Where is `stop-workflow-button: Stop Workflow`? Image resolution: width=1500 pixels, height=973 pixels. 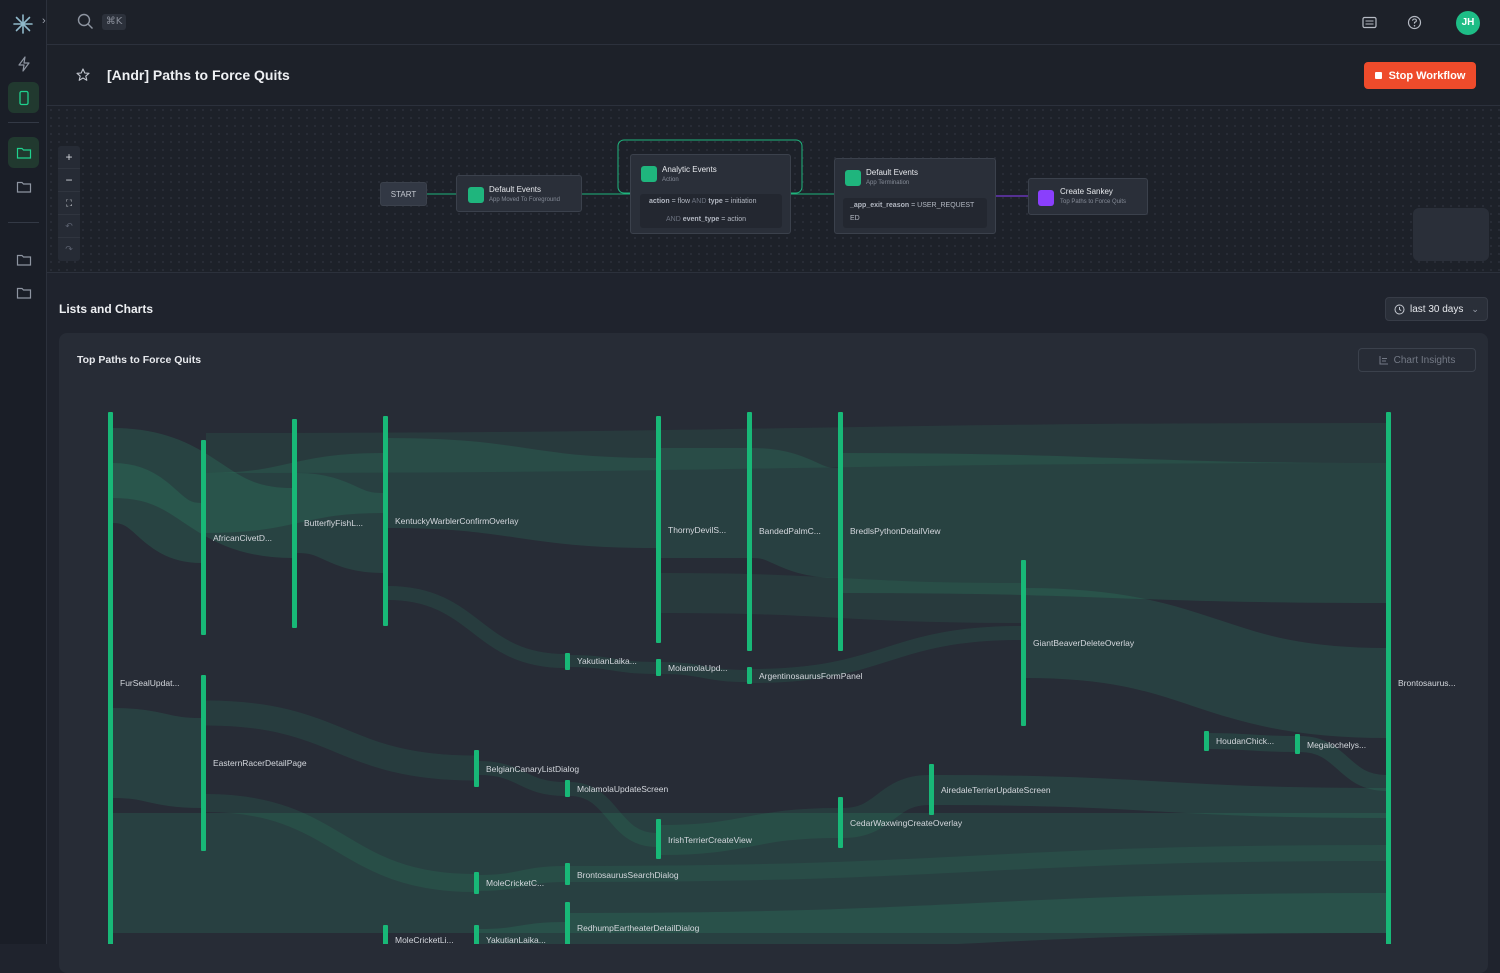 stop-workflow-button: Stop Workflow is located at coordinates (1420, 75).